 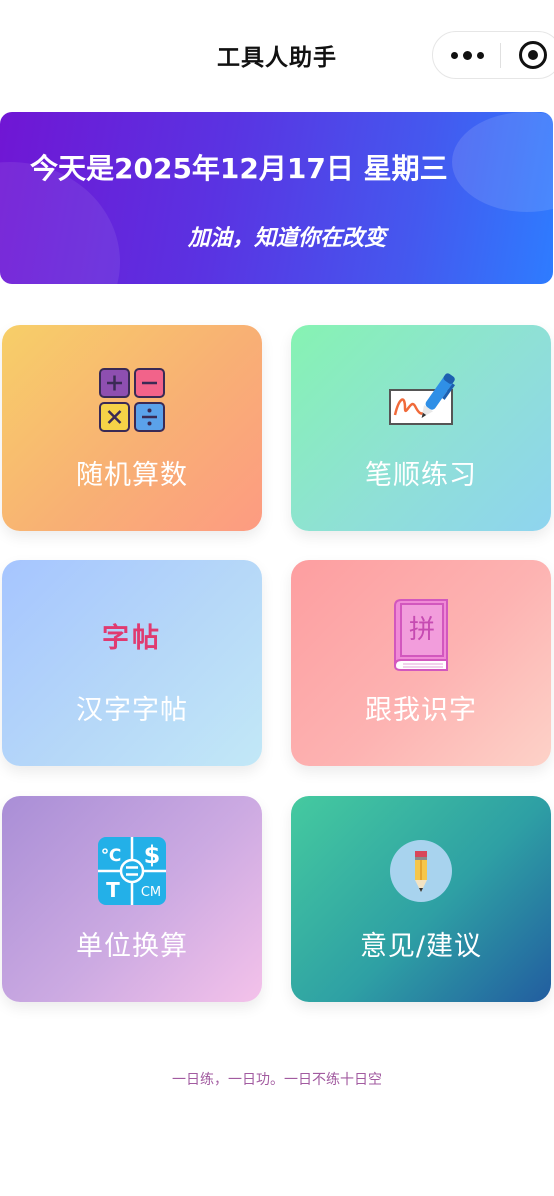 What do you see at coordinates (132, 638) in the screenshot?
I see `zitie-icon-text: 字帖` at bounding box center [132, 638].